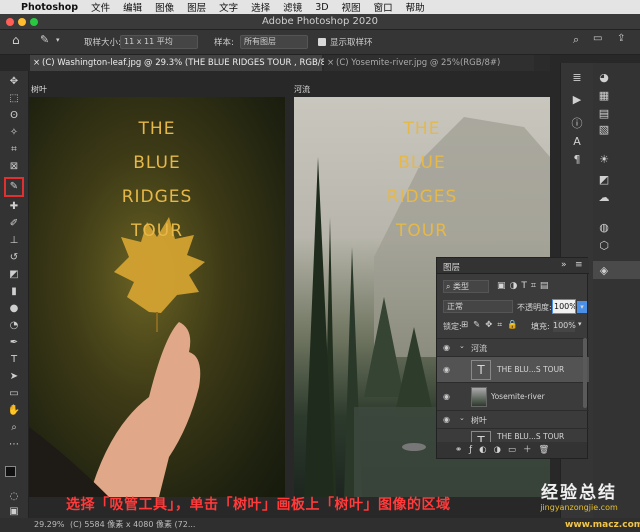 Image resolution: width=640 pixels, height=532 pixels. I want to click on menu-app-name: Photoshop, so click(49, 7).